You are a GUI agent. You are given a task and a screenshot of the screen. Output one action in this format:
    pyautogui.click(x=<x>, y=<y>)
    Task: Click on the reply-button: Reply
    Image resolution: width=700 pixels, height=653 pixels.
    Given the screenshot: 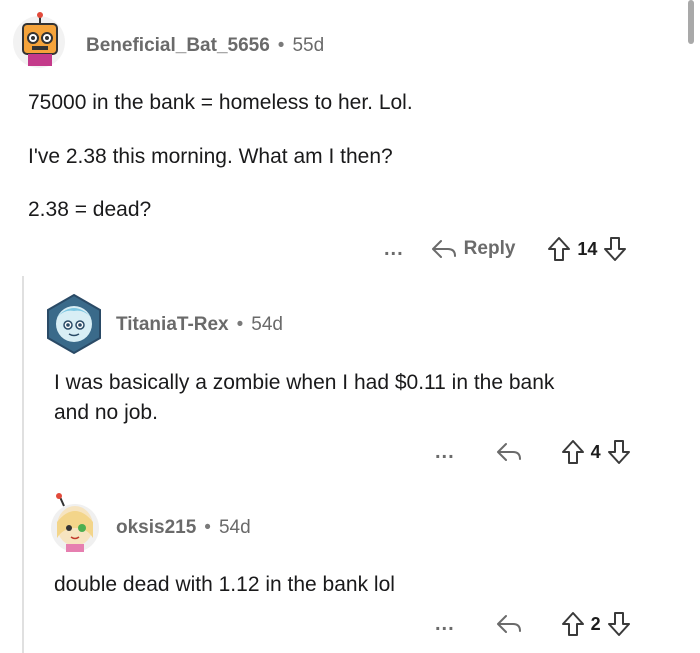 What is the action you would take?
    pyautogui.click(x=473, y=249)
    